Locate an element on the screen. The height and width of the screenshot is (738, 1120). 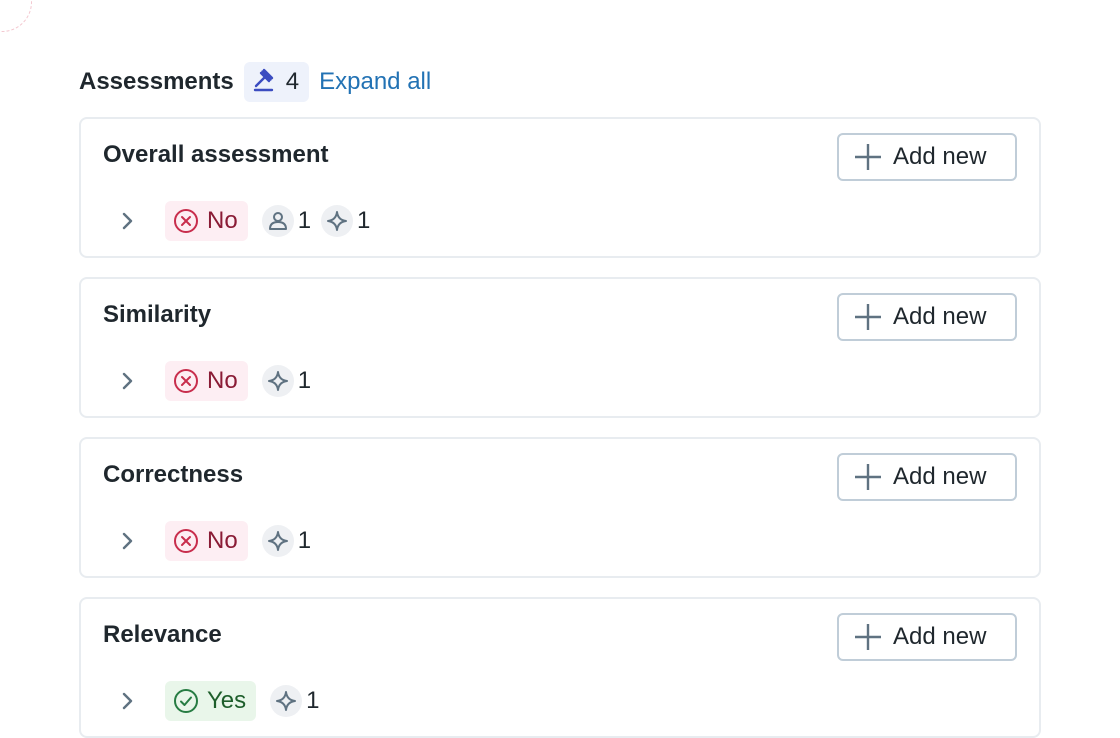
assessment-count-badge: 4 is located at coordinates (276, 82).